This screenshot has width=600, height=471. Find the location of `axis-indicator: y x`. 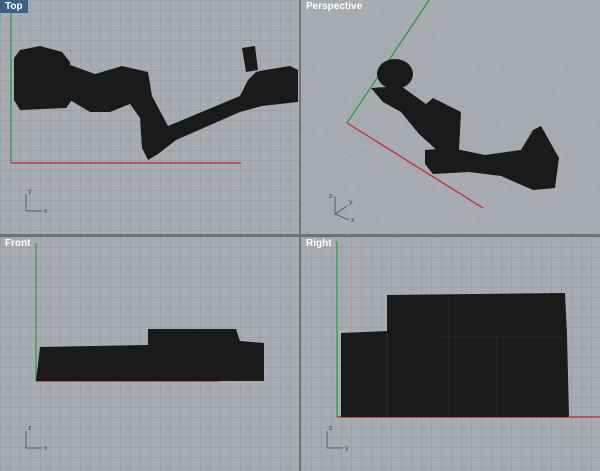

axis-indicator: y x is located at coordinates (36, 201).